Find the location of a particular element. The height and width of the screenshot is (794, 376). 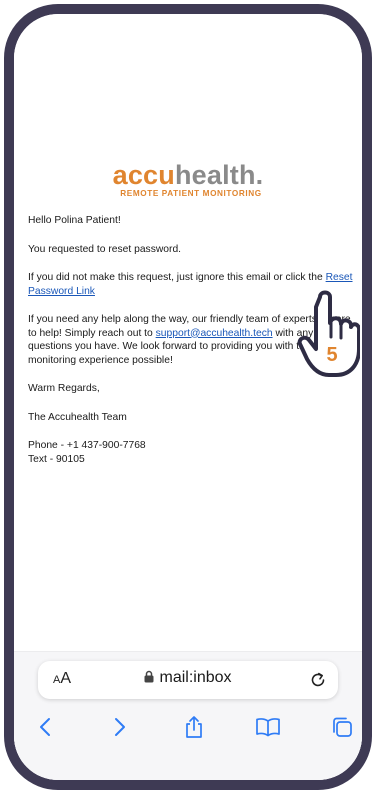

hand-pointer-icon: 5 is located at coordinates (328, 333).